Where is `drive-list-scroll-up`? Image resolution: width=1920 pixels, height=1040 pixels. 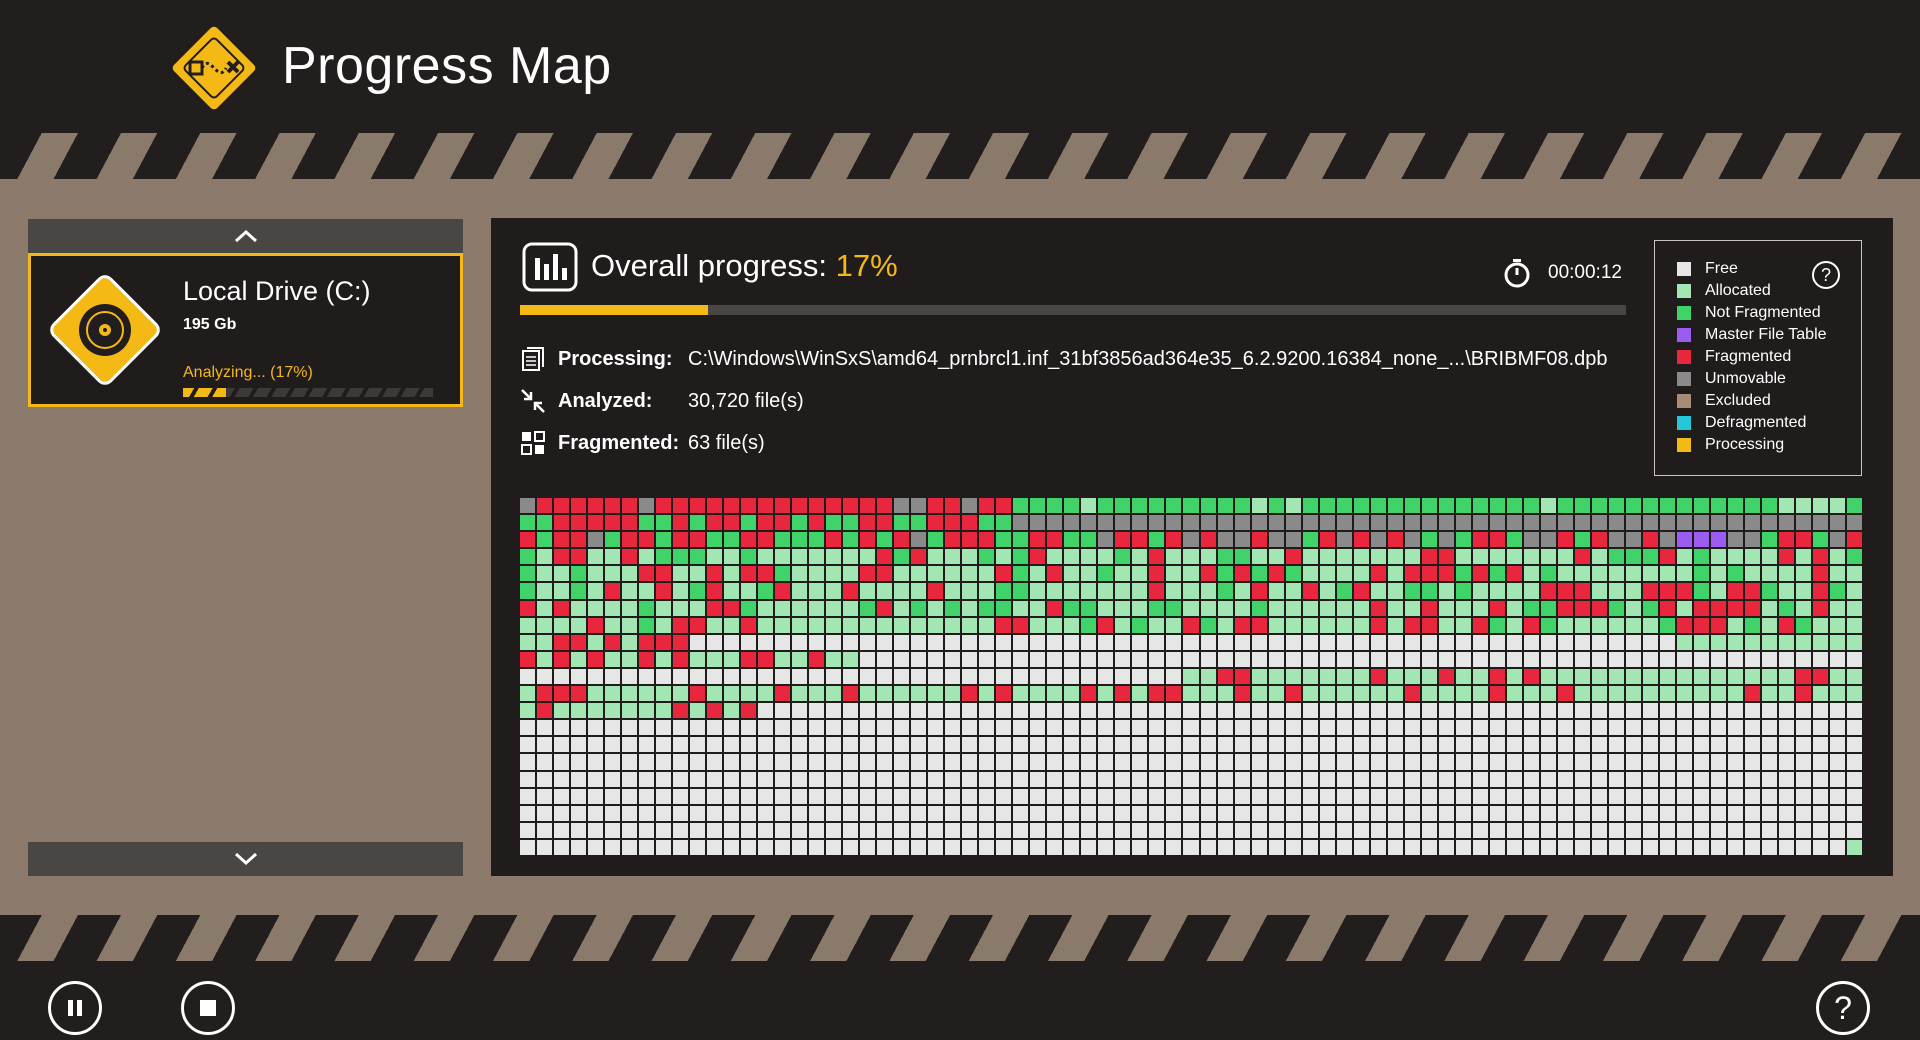
drive-list-scroll-up is located at coordinates (245, 236).